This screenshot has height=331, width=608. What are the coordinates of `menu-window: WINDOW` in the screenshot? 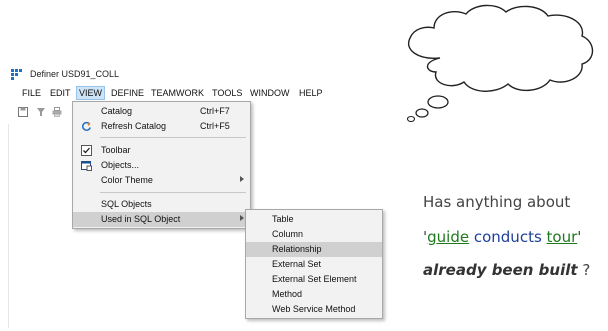 It's located at (270, 93).